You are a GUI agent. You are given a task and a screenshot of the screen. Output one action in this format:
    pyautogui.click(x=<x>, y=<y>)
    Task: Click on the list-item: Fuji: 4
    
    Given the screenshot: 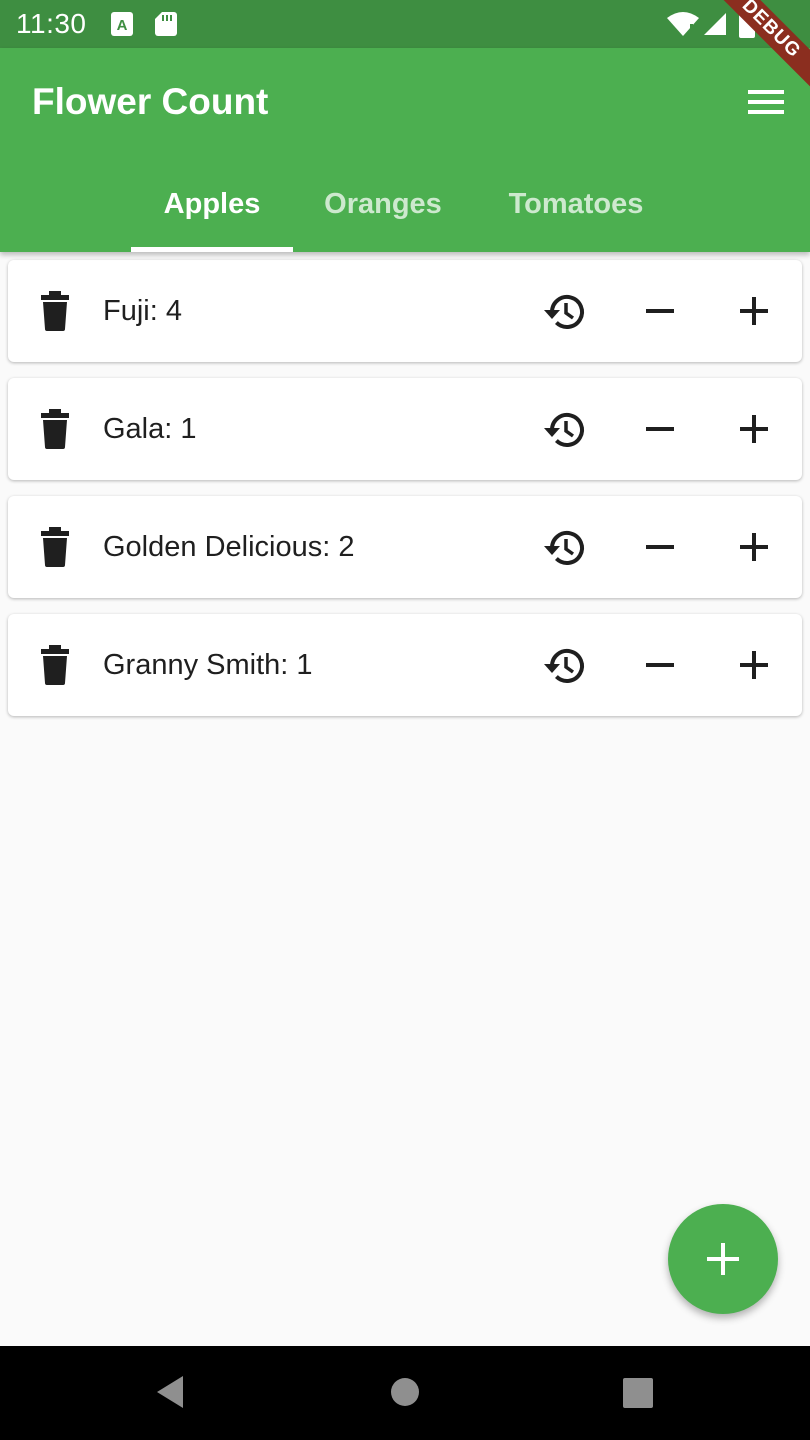 What is the action you would take?
    pyautogui.click(x=405, y=311)
    